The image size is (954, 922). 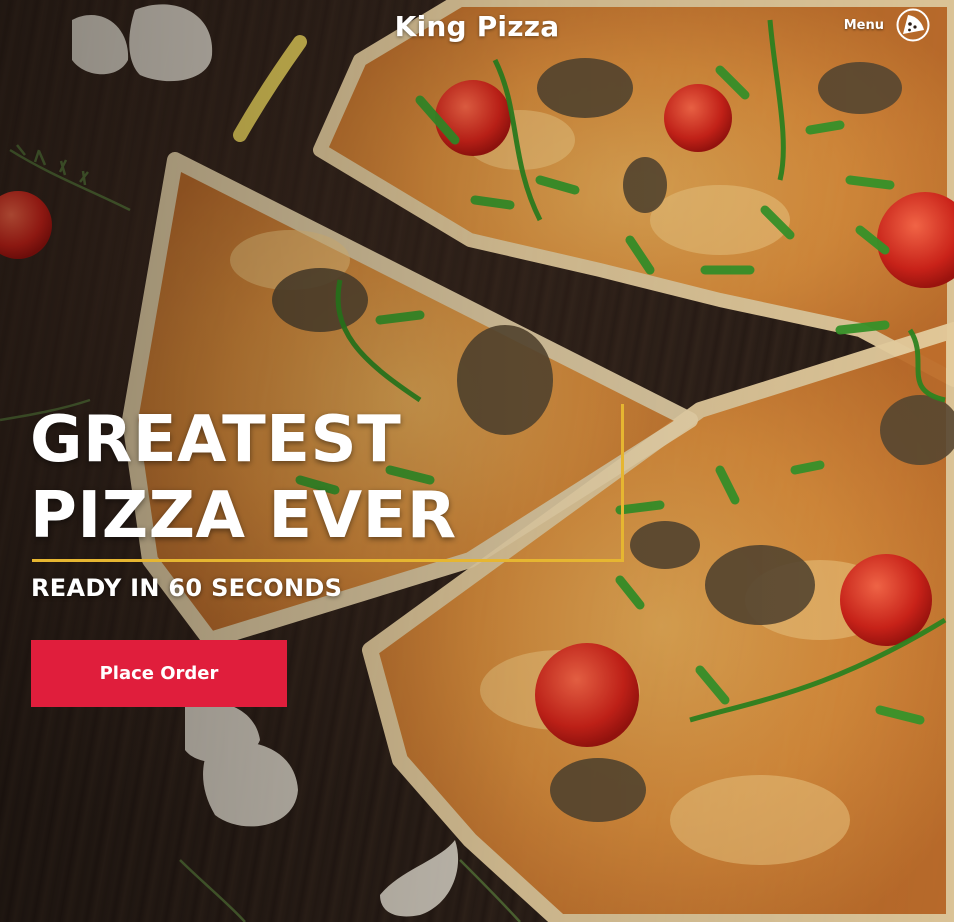 I want to click on brand-logo: King Pizza, so click(x=477, y=26).